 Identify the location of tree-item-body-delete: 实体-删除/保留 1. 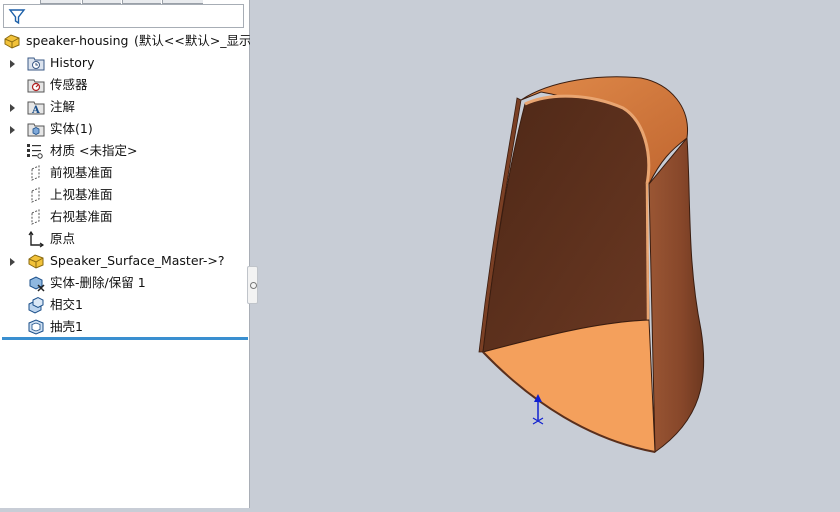
(125, 283).